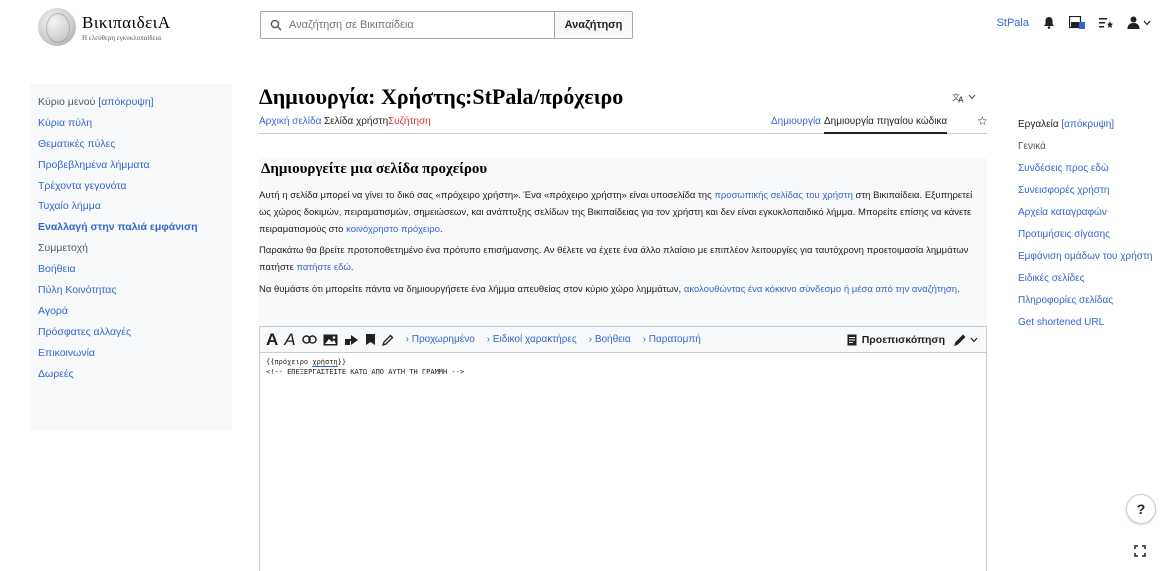 The height and width of the screenshot is (571, 1169). Describe the element at coordinates (67, 102) in the screenshot. I see `main-menu-label: Κύριο μενού` at that location.